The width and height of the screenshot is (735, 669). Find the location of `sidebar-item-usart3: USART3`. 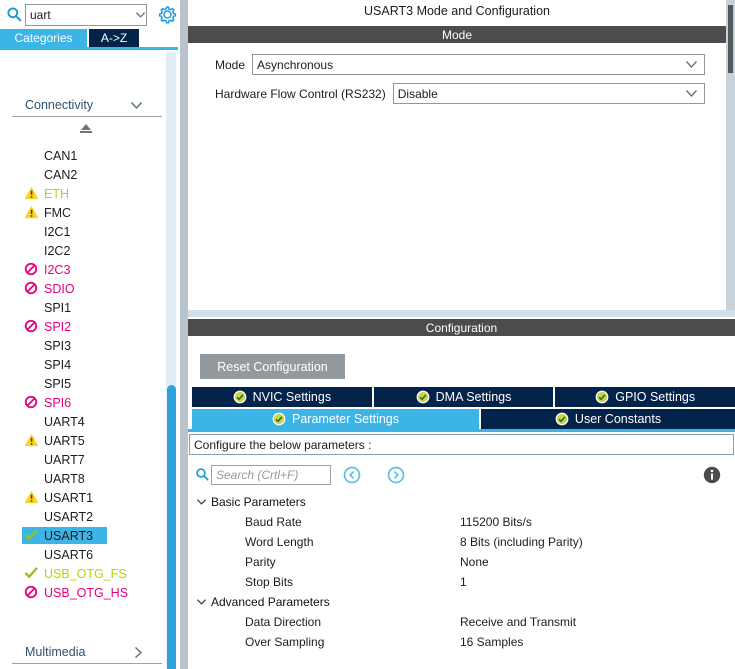

sidebar-item-usart3: USART3 is located at coordinates (82, 535).